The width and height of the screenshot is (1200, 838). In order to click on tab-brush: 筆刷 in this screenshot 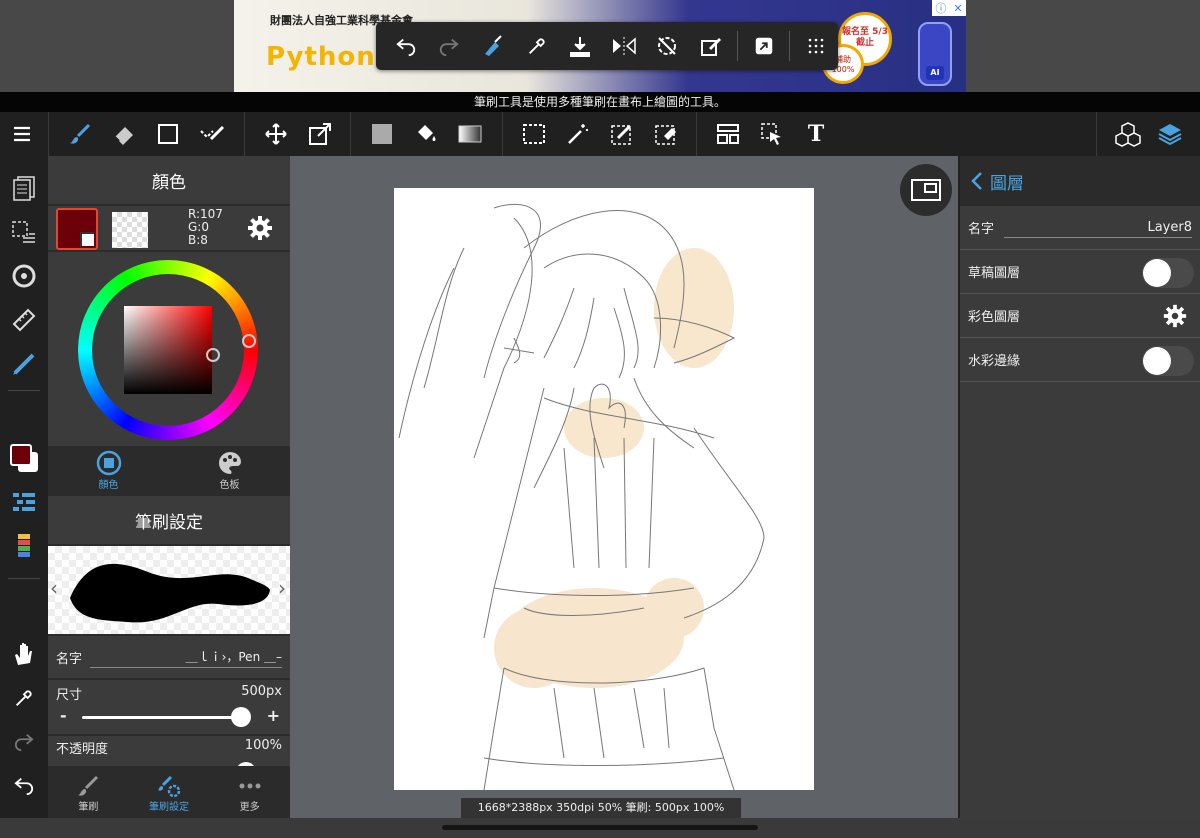, I will do `click(88, 793)`.